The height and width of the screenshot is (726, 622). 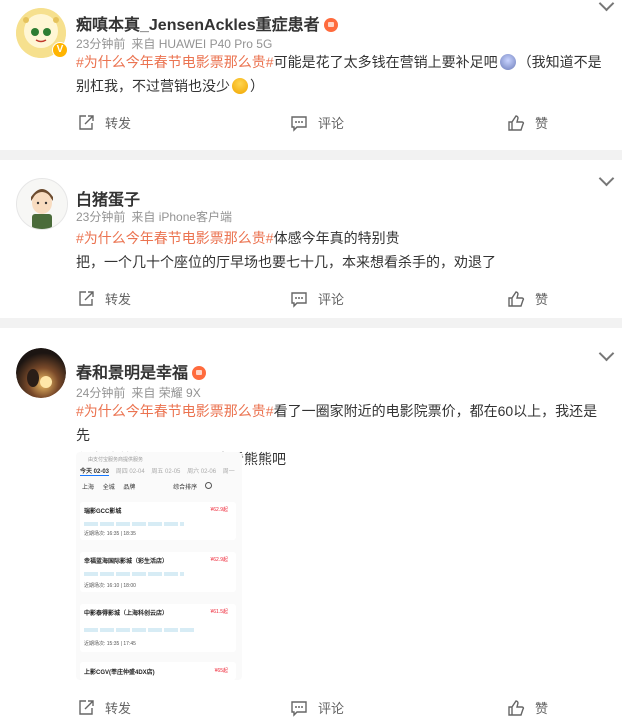 I want to click on post-text-line: （我知道不是, so click(x=559, y=62).